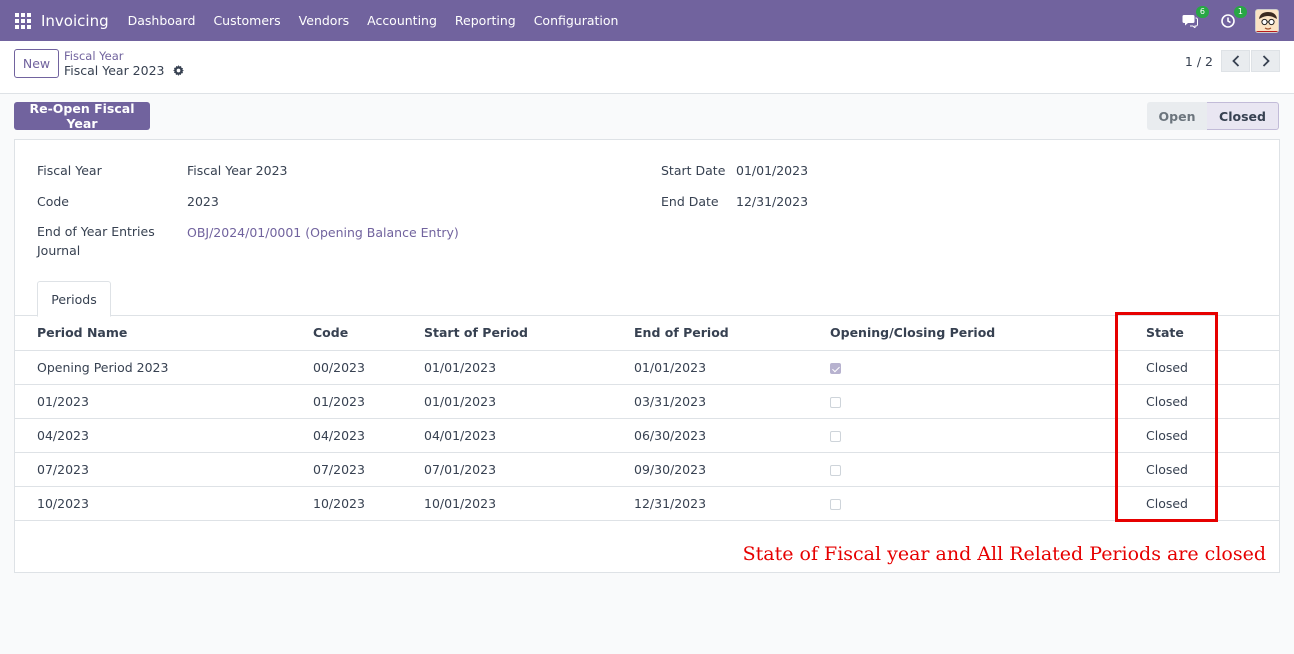  What do you see at coordinates (346, 367) in the screenshot?
I see `cell-code: 00/2023` at bounding box center [346, 367].